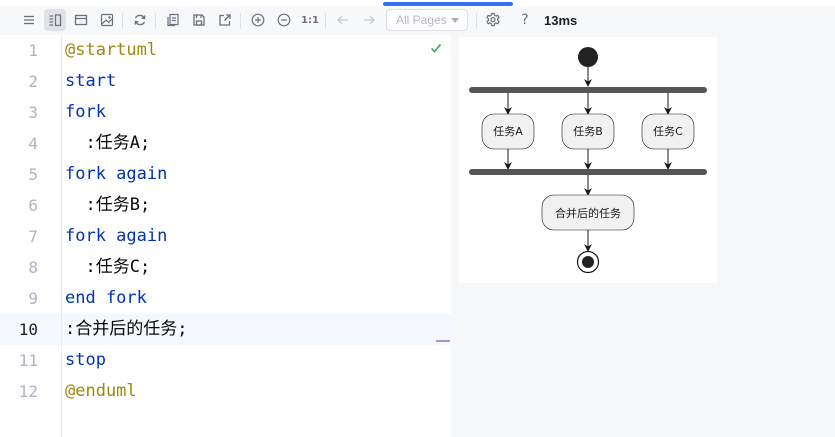 This screenshot has height=437, width=835. I want to click on refresh-icon, so click(140, 20).